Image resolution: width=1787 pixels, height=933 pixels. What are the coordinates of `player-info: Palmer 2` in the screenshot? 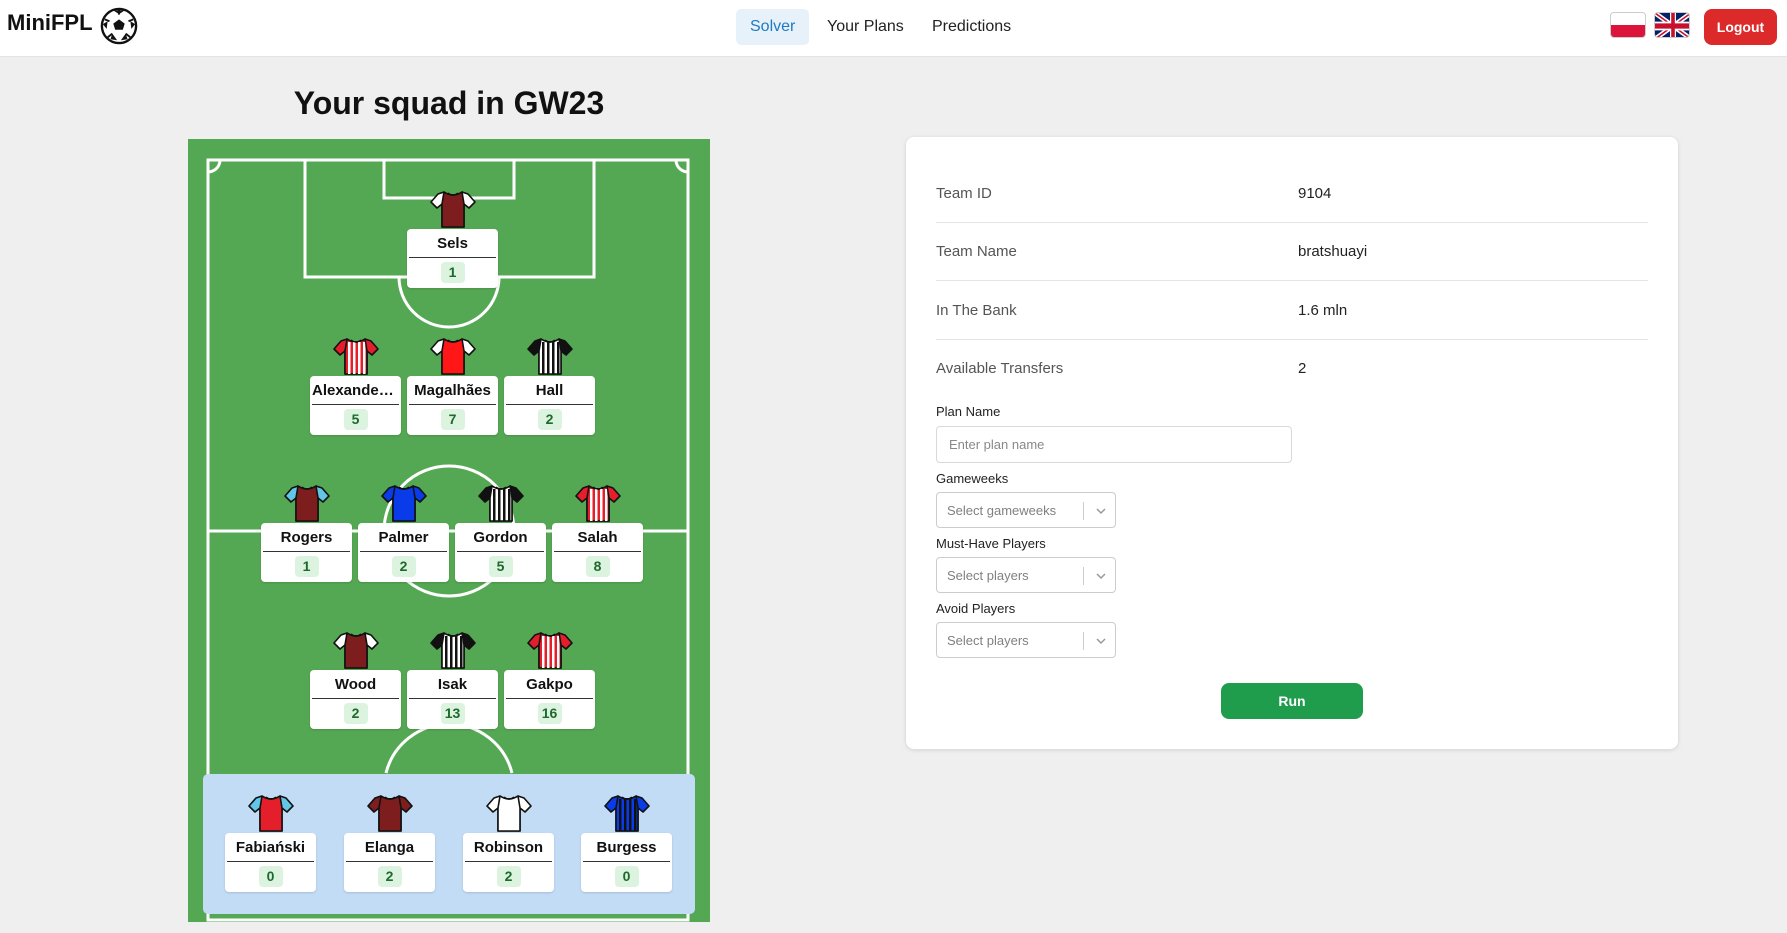 It's located at (403, 552).